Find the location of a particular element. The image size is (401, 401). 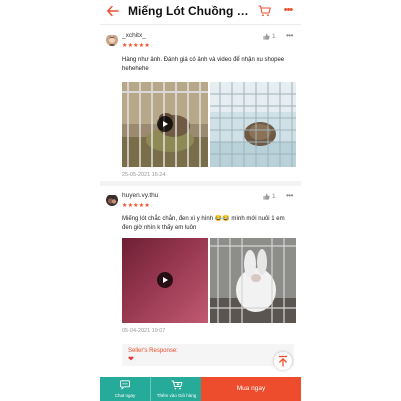

seller-response-label: Seller's Response: is located at coordinates (153, 351).